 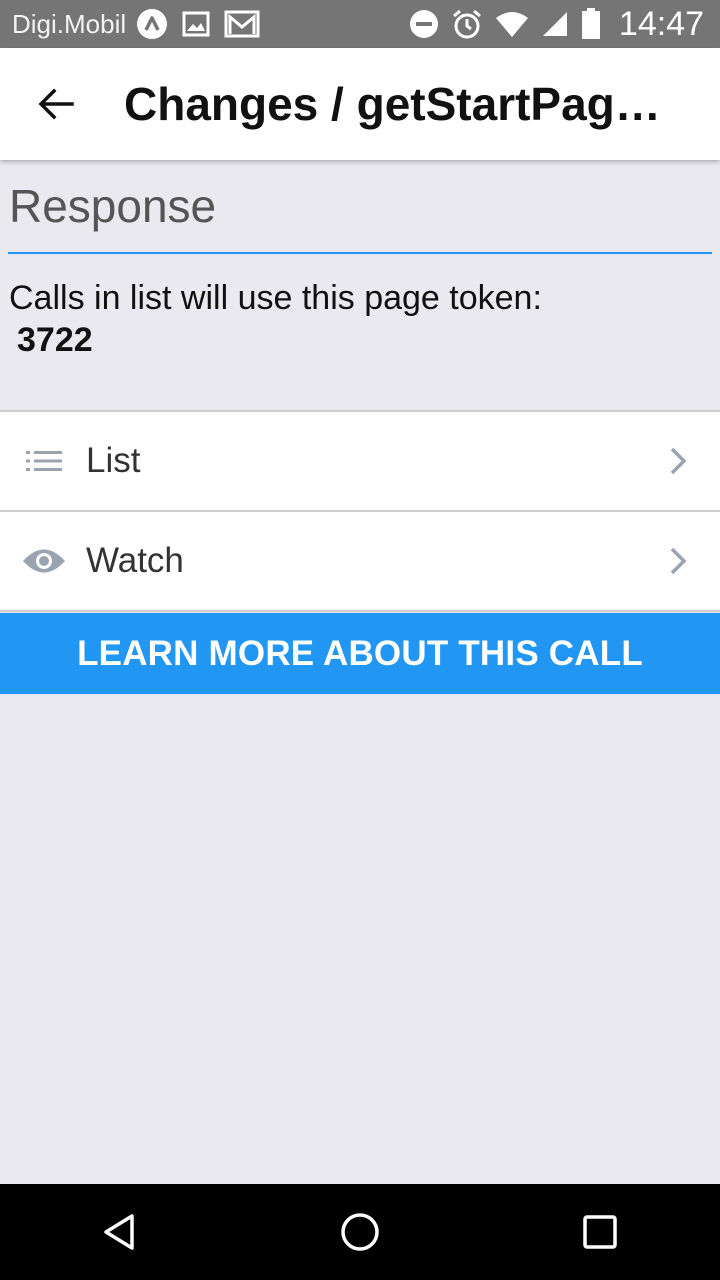 I want to click on heading-divider, so click(x=360, y=253).